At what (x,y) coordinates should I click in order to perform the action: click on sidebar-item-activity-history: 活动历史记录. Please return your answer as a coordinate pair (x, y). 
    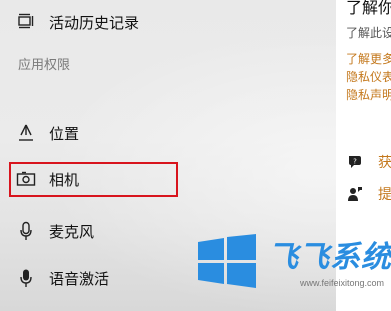
    Looking at the image, I should click on (168, 22).